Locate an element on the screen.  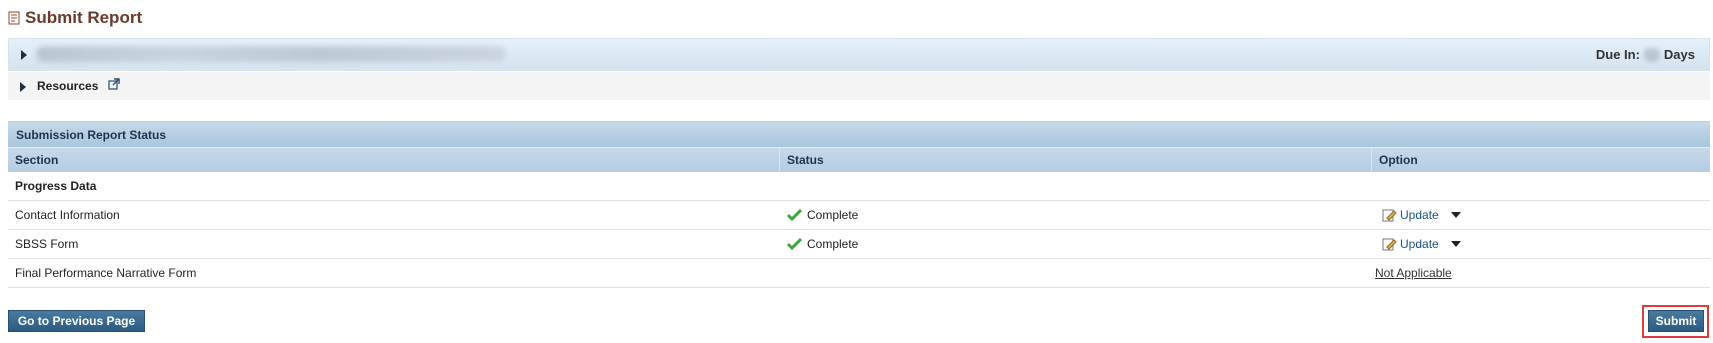
section-name: Final Performance Narrative Form is located at coordinates (106, 273).